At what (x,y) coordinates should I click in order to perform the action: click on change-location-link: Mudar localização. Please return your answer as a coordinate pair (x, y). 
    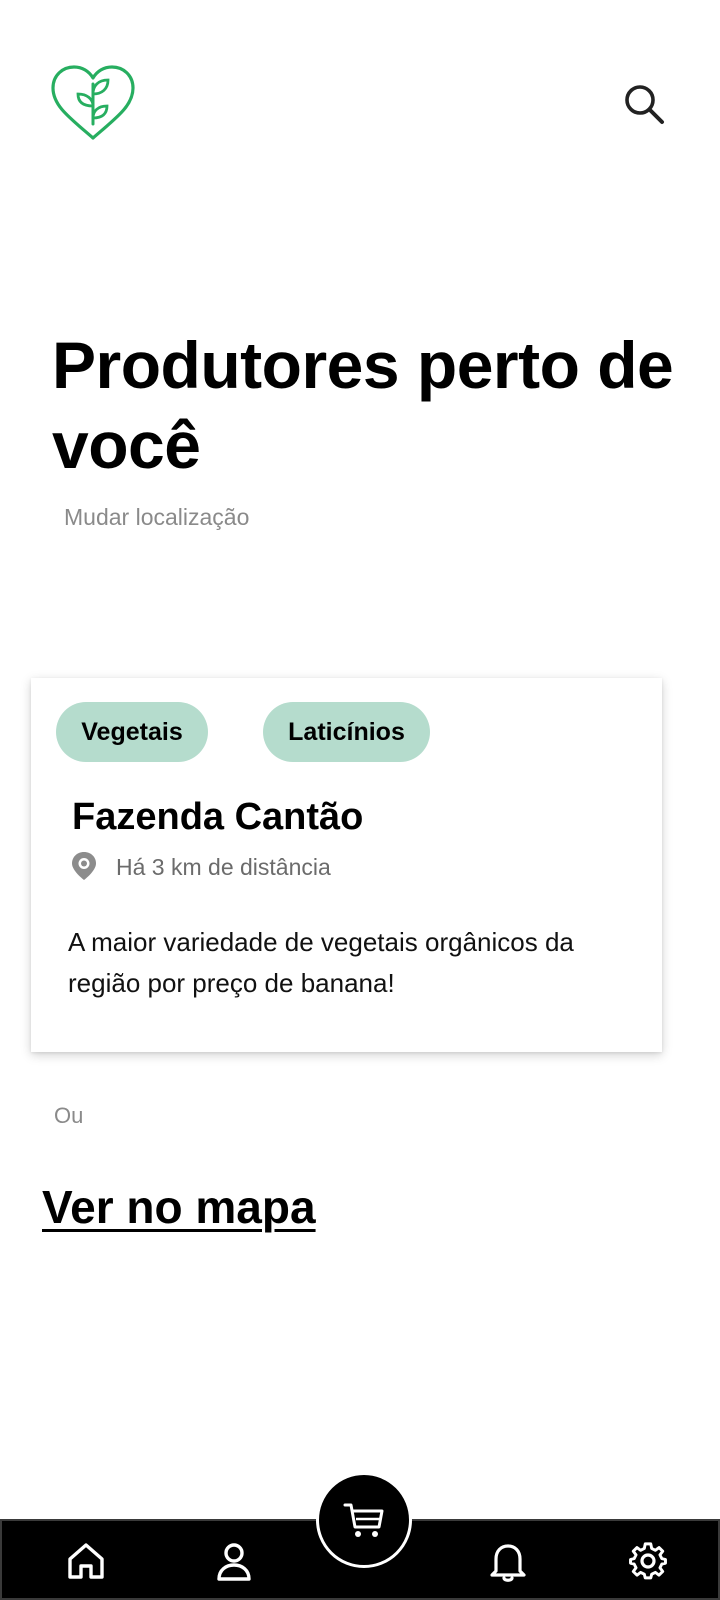
    Looking at the image, I should click on (156, 517).